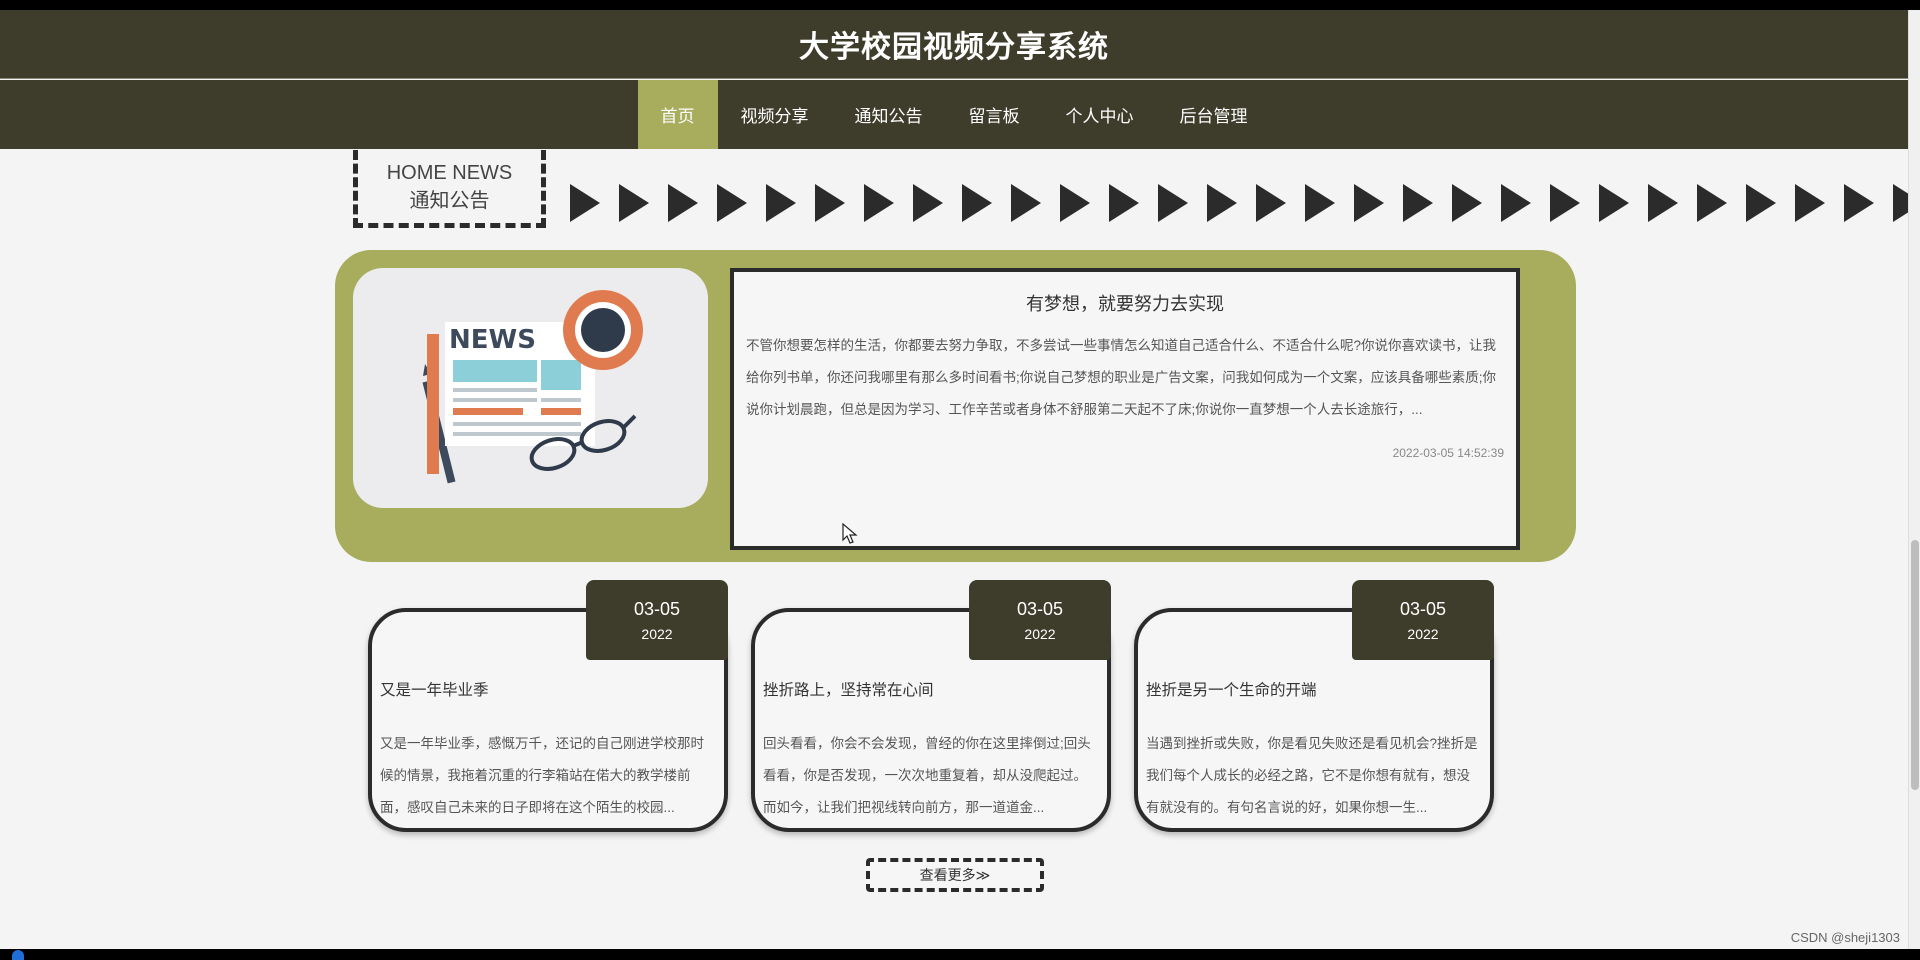 The height and width of the screenshot is (960, 1920). Describe the element at coordinates (677, 114) in the screenshot. I see `nav-item-home: 首页` at that location.